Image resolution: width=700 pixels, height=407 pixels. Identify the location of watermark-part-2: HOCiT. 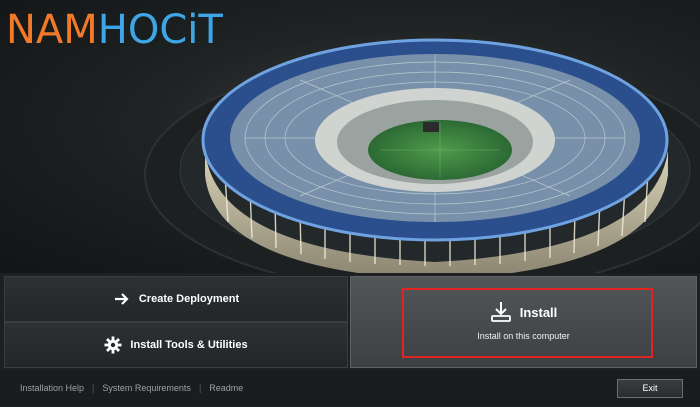
(160, 30).